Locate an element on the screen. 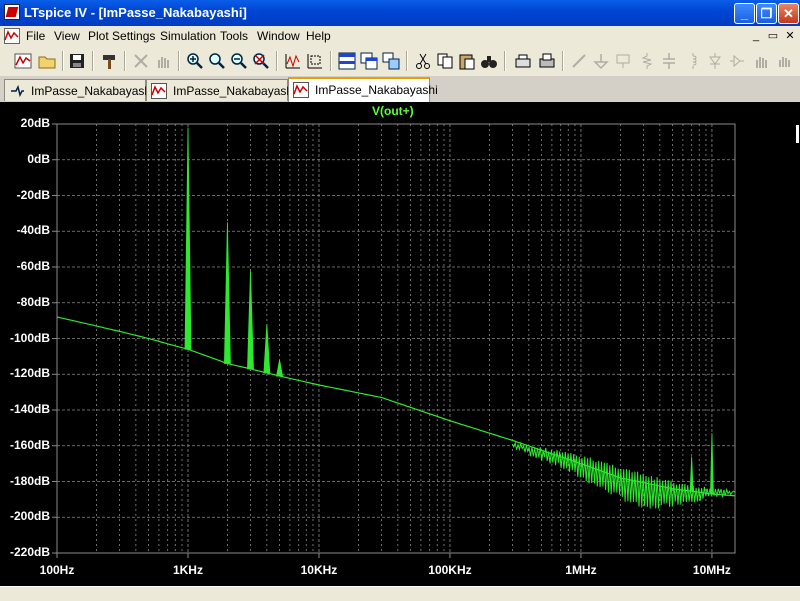  x-tick-label: 100KHz is located at coordinates (450, 570).